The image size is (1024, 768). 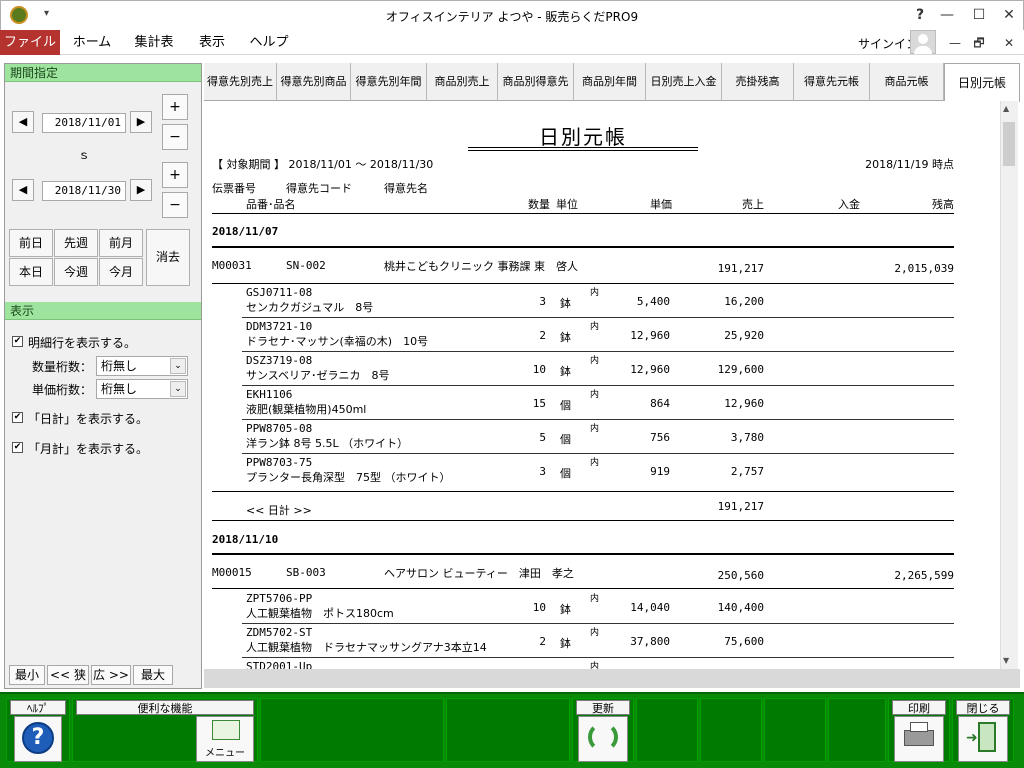 I want to click on horizontal-scrollbar, so click(x=612, y=678).